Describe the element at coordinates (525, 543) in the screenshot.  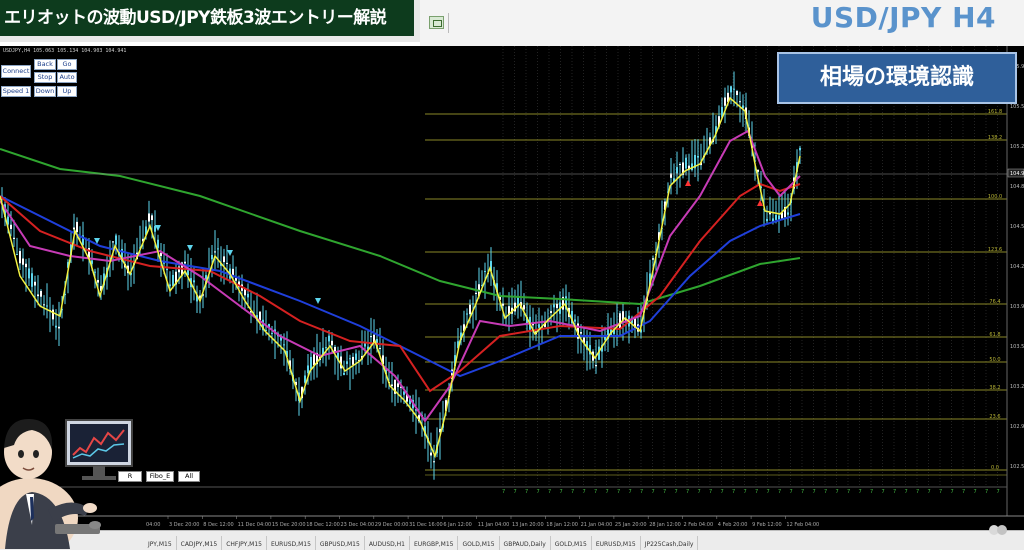
I see `symbol-tab: GBPAUD,Daily` at that location.